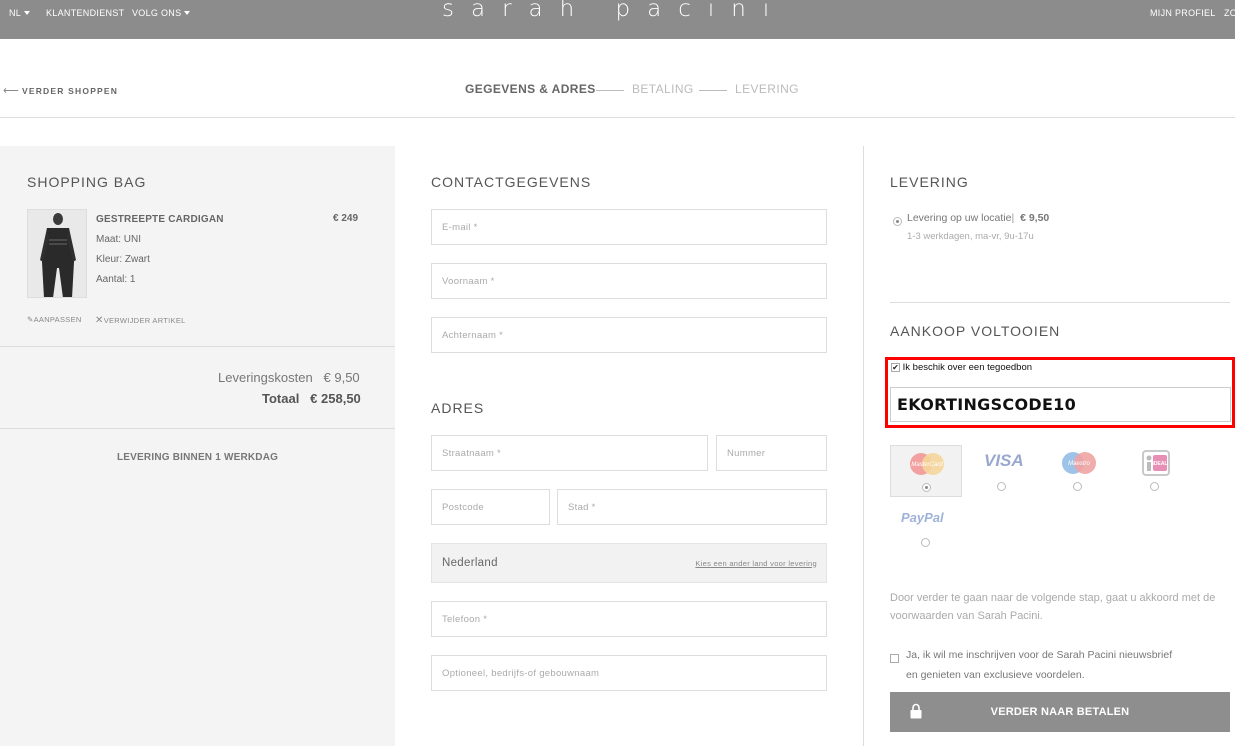 The height and width of the screenshot is (746, 1235). I want to click on search-link: ZO, so click(1229, 13).